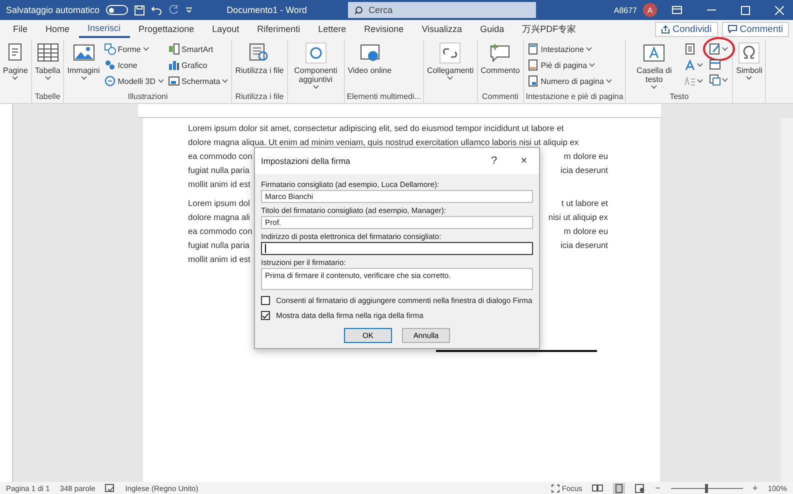 This screenshot has width=793, height=494. I want to click on dialog-title: Impostazioni della firma, so click(305, 161).